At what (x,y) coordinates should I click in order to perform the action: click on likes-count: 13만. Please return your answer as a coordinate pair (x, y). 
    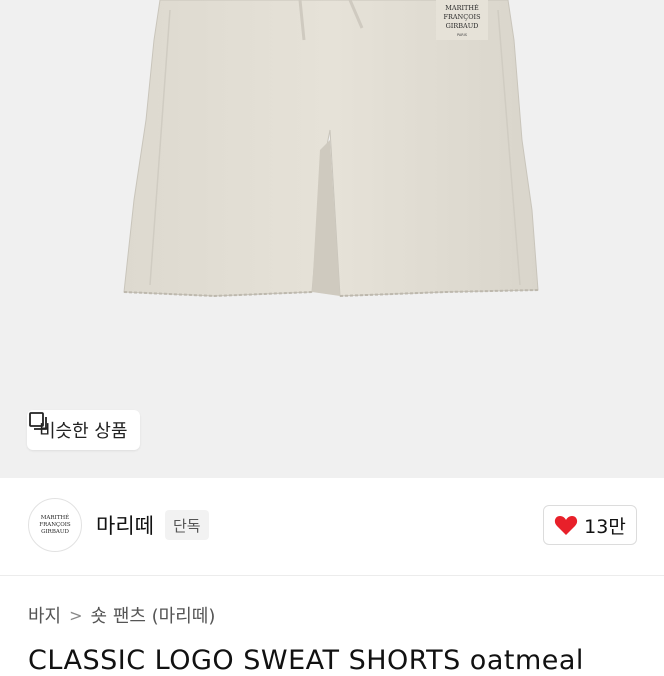
    Looking at the image, I should click on (605, 526).